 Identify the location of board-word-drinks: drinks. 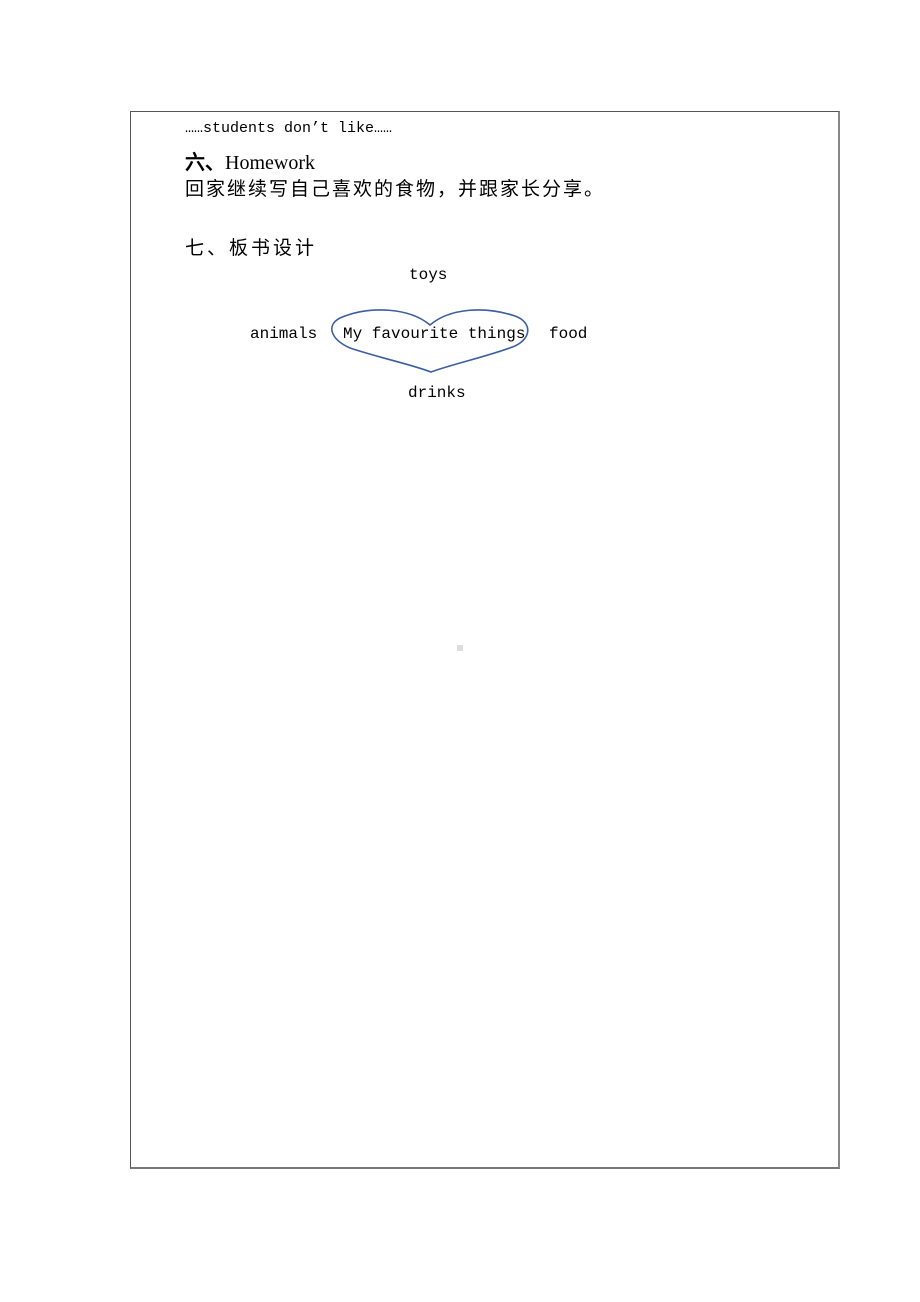
(437, 393).